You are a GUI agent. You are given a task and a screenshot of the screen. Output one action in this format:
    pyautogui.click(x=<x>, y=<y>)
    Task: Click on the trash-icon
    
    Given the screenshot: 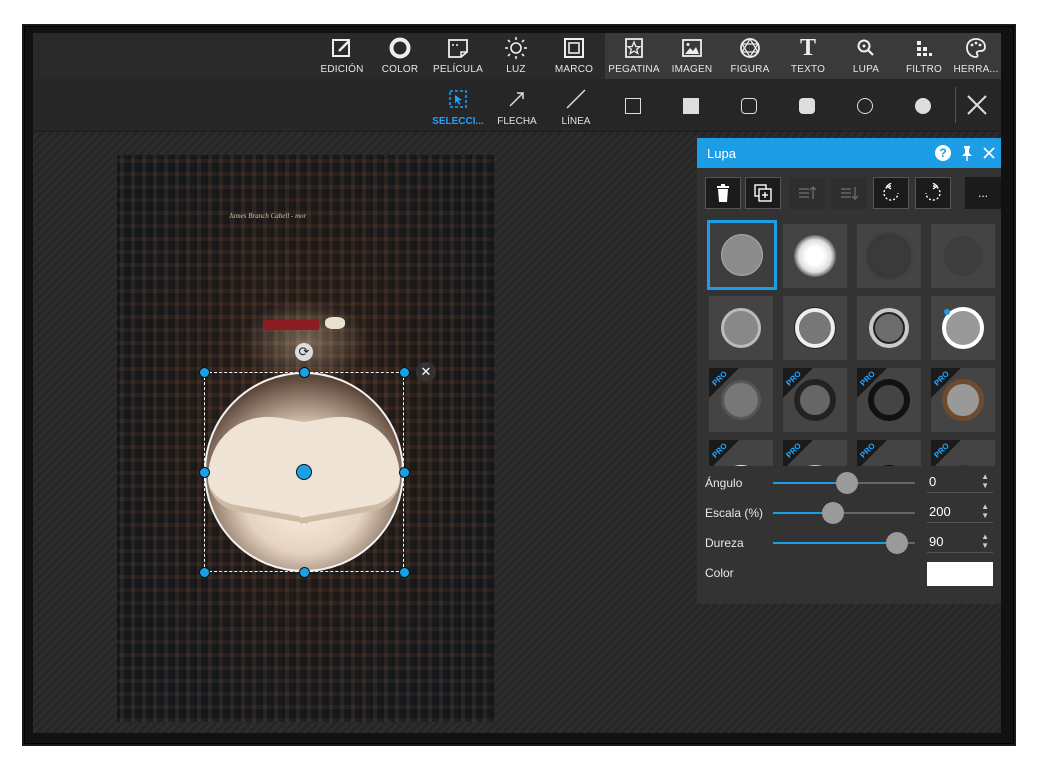 What is the action you would take?
    pyautogui.click(x=723, y=193)
    